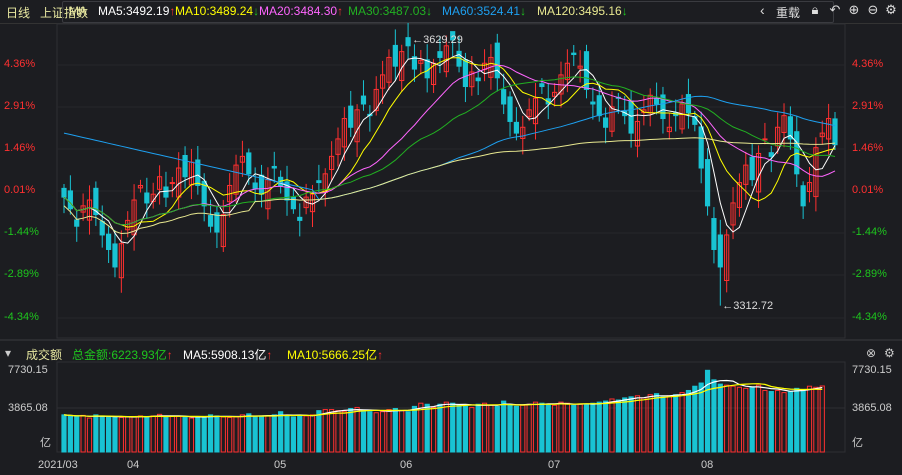 The image size is (902, 475). What do you see at coordinates (748, 306) in the screenshot?
I see `low-annotation: ←3312.72` at bounding box center [748, 306].